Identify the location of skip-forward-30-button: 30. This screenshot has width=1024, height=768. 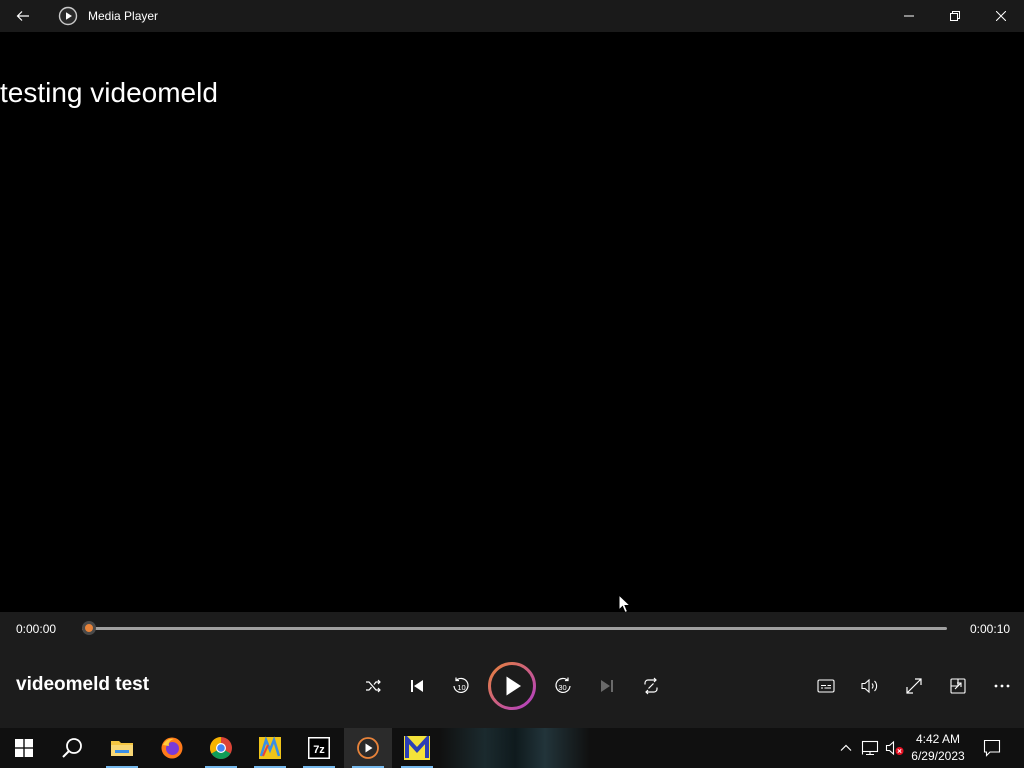
(563, 686).